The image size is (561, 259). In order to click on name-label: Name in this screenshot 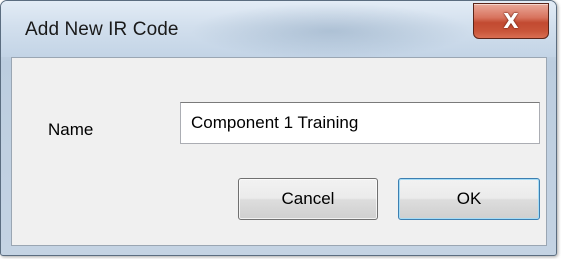, I will do `click(71, 129)`.